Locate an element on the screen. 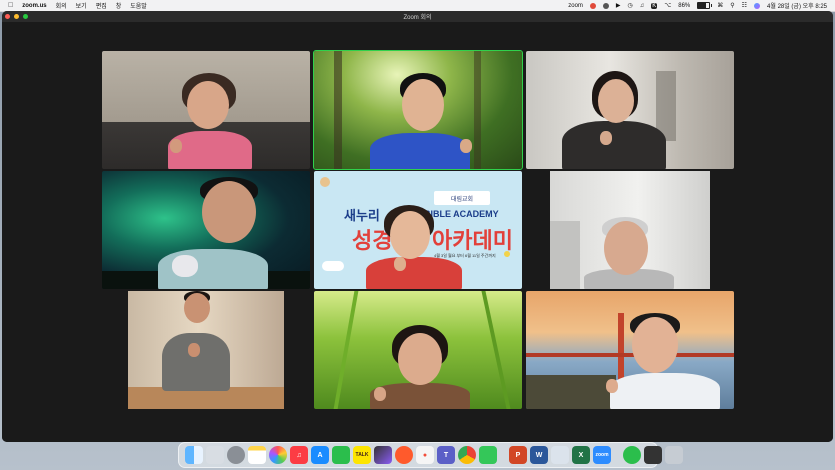  window-titlebar: Zoom 회의 is located at coordinates (417, 16).